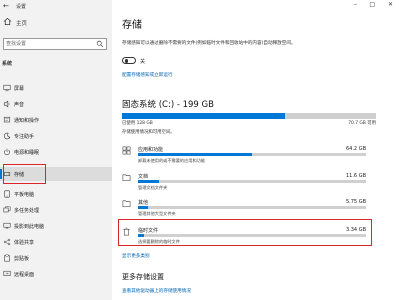 This screenshot has height=300, width=399. Describe the element at coordinates (137, 123) in the screenshot. I see `drive-used-text: 已使用 128 GB` at that location.